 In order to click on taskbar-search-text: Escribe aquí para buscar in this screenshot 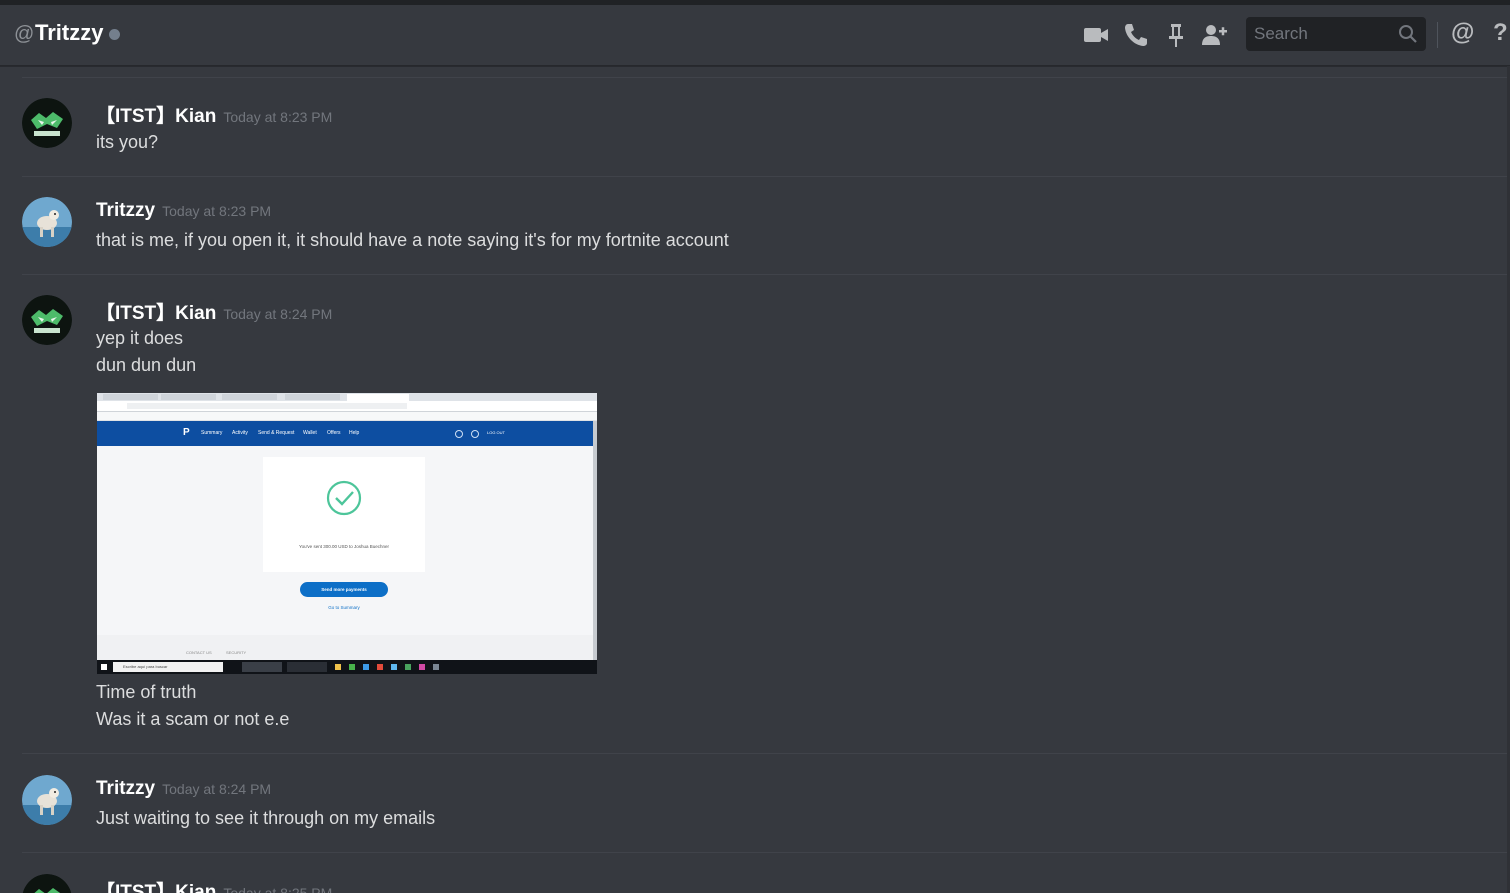, I will do `click(145, 666)`.